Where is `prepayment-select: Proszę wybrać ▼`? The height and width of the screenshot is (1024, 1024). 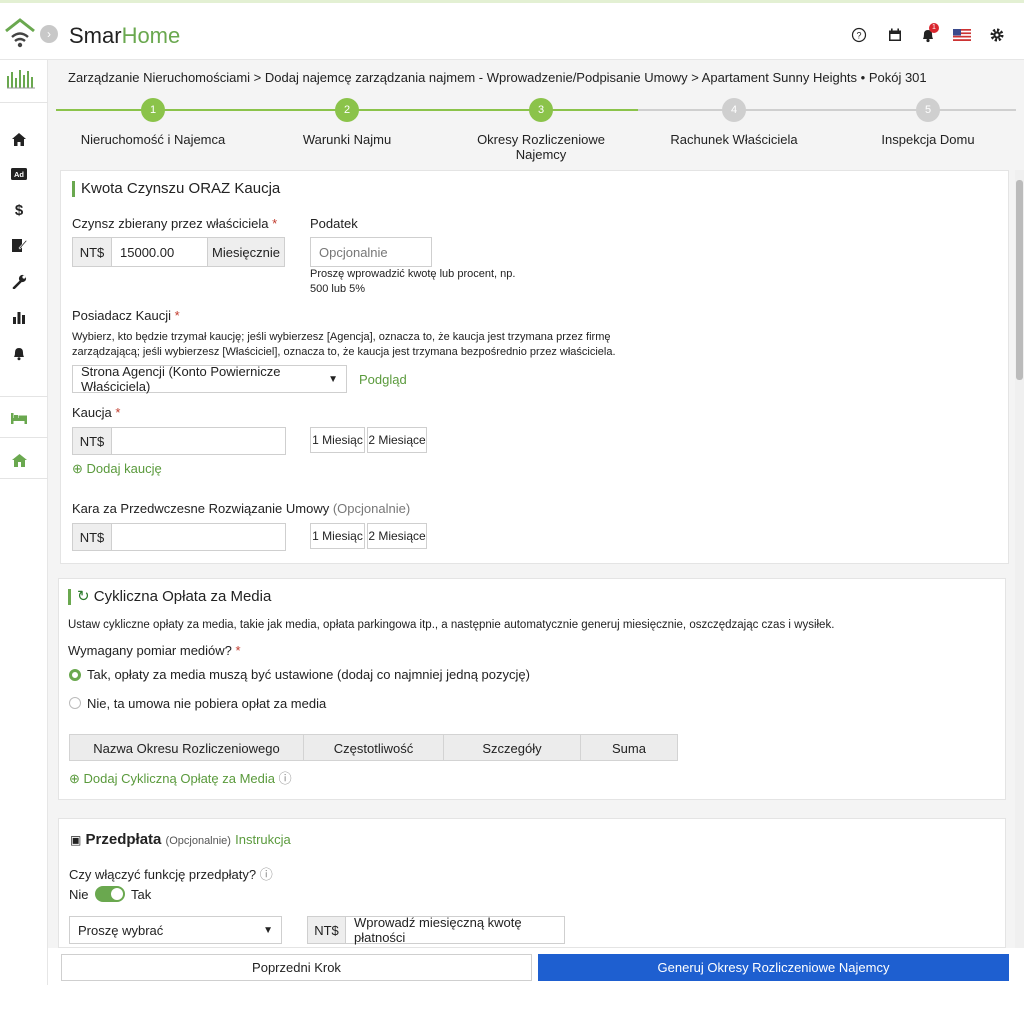 prepayment-select: Proszę wybrać ▼ is located at coordinates (175, 930).